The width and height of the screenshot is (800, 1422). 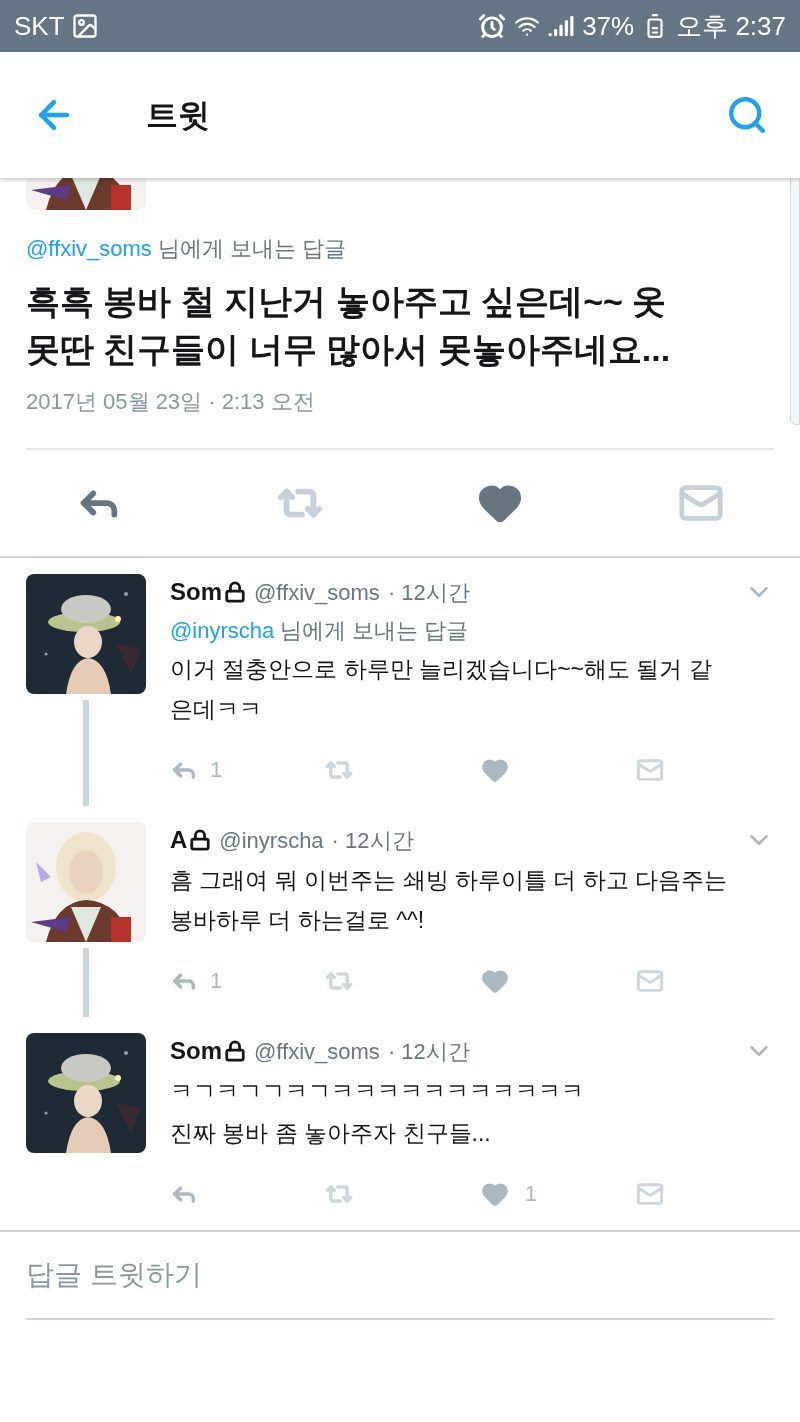 I want to click on search-icon, so click(x=747, y=115).